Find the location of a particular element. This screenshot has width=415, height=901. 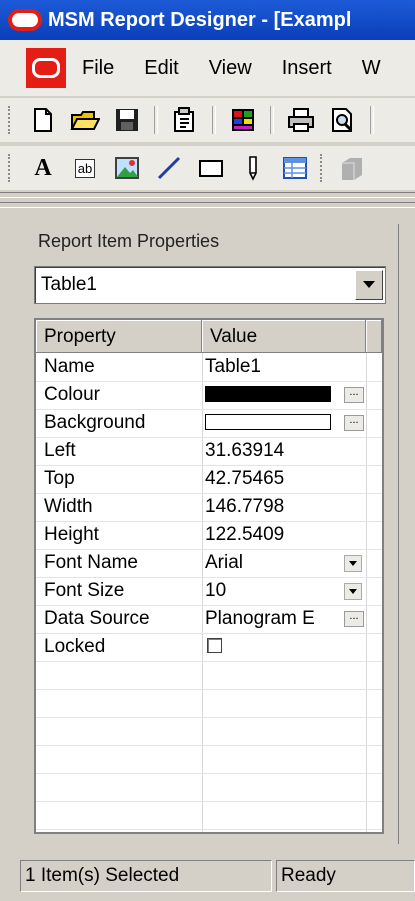

new-icon is located at coordinates (43, 120).